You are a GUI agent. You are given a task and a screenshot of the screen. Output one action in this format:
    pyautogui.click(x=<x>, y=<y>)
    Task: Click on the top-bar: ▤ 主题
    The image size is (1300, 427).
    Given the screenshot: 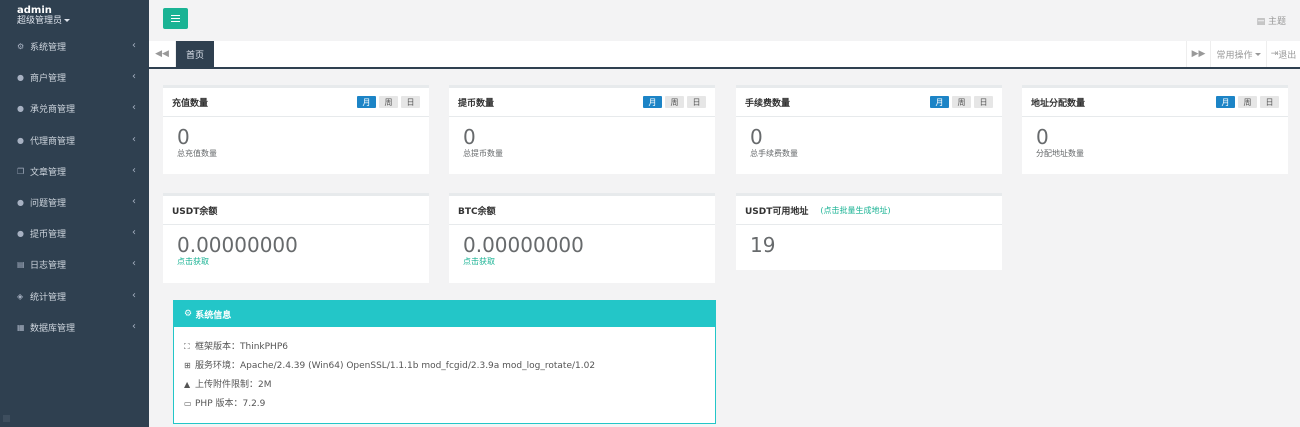 What is the action you would take?
    pyautogui.click(x=724, y=20)
    